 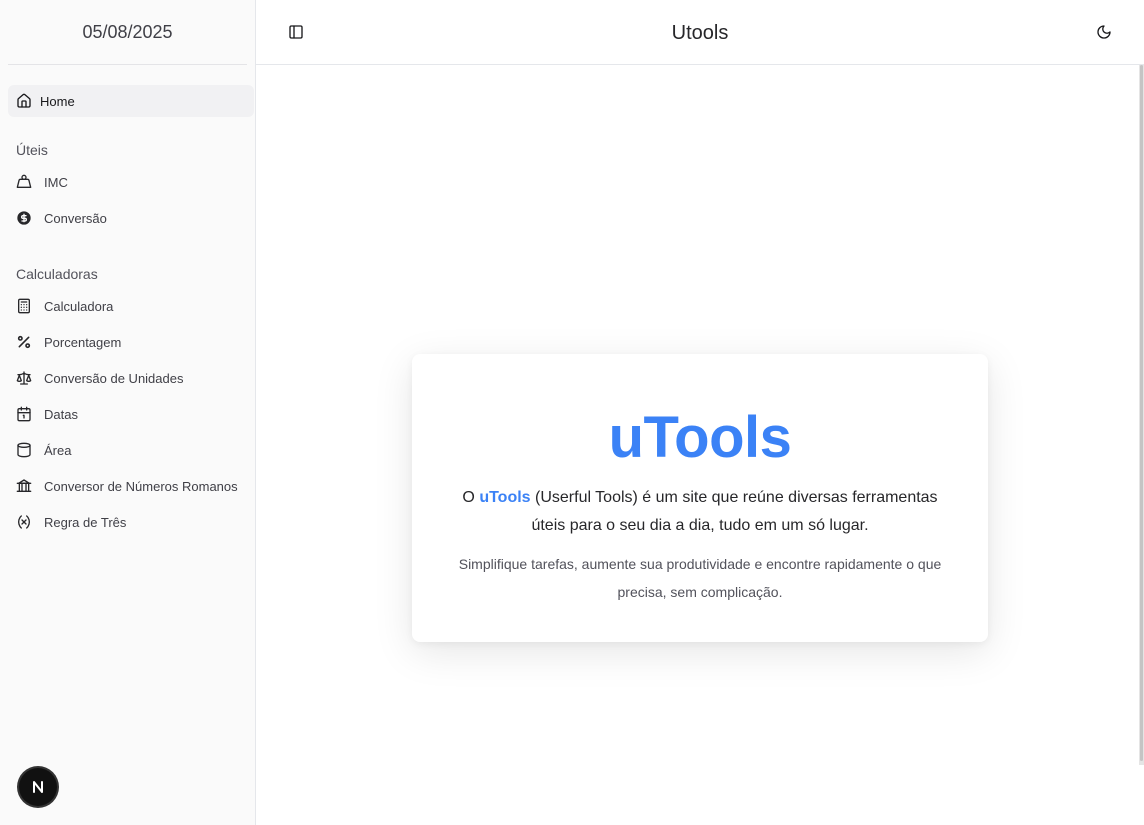 I want to click on sidebar-date: 05/08/2025, so click(x=127, y=32).